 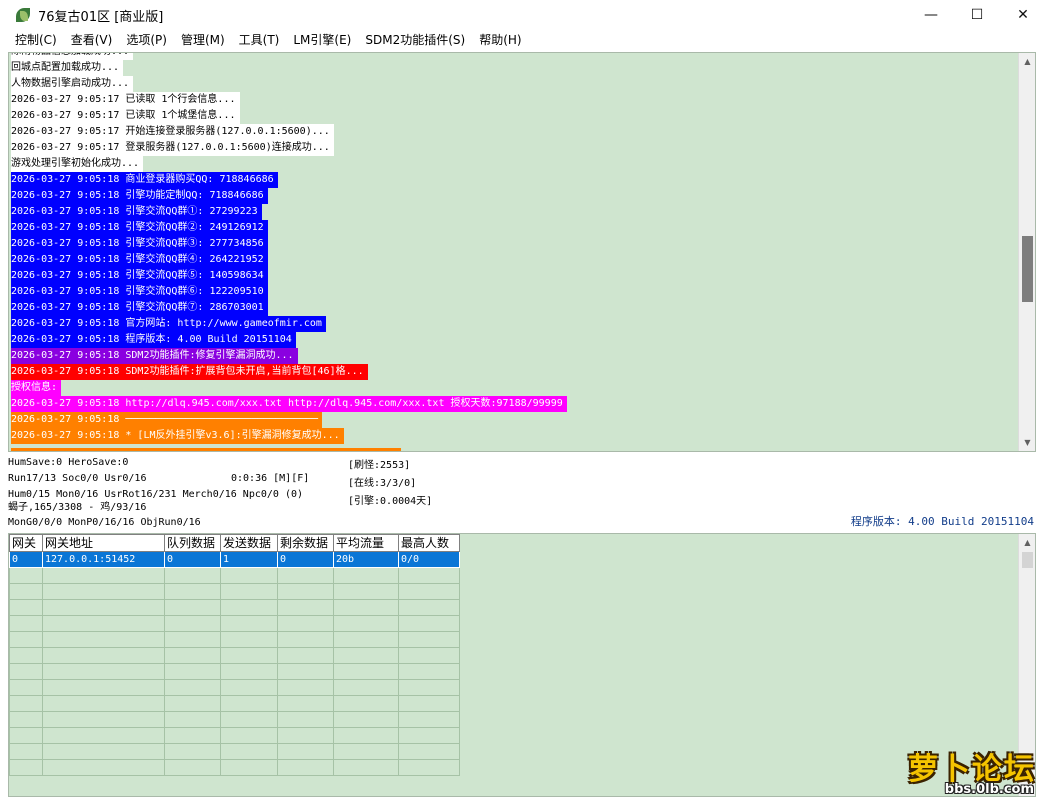 What do you see at coordinates (203, 40) in the screenshot?
I see `menu-manage: 管理(M)` at bounding box center [203, 40].